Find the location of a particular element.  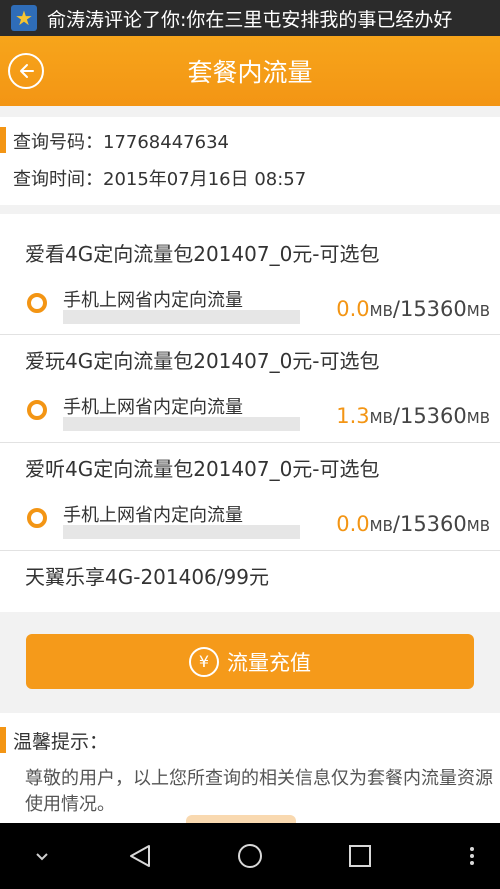

back-arrow-icon is located at coordinates (27, 71).